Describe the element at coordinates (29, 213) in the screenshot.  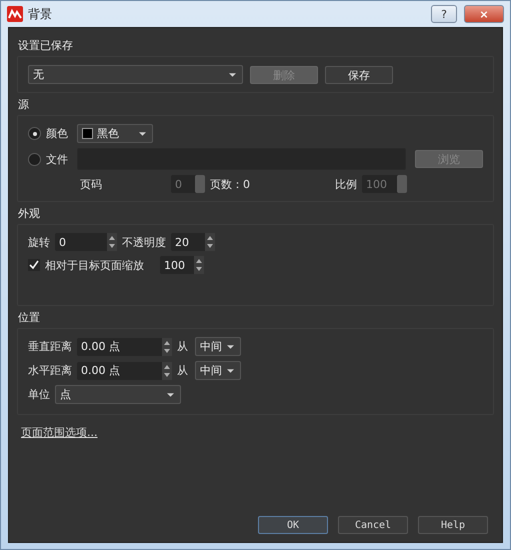
I see `section-heading: 外观` at that location.